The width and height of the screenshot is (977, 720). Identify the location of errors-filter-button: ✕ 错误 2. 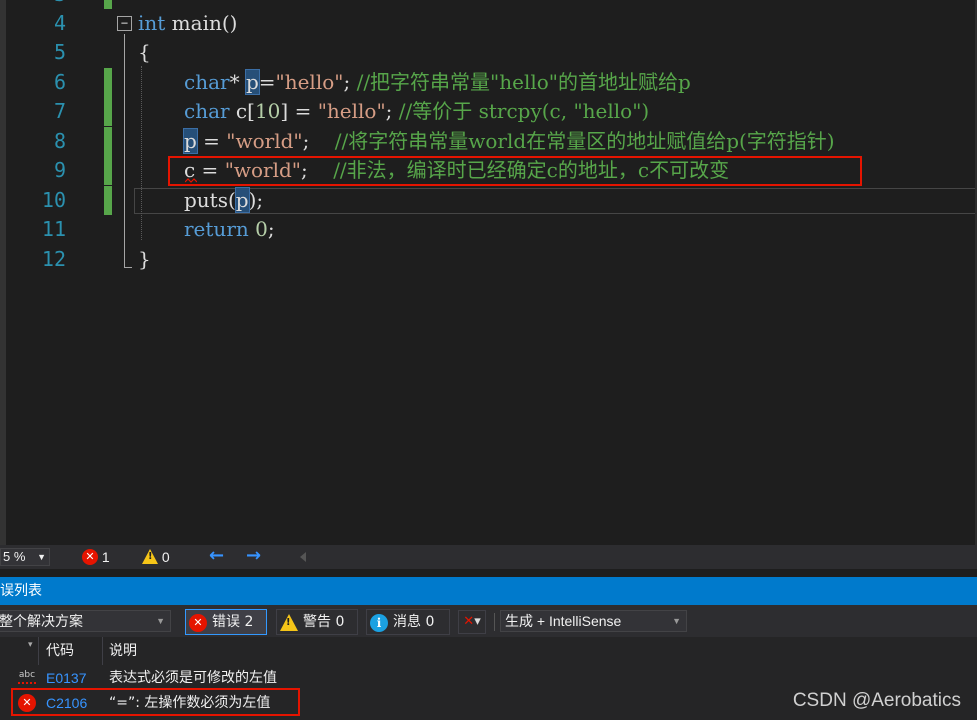
(226, 622).